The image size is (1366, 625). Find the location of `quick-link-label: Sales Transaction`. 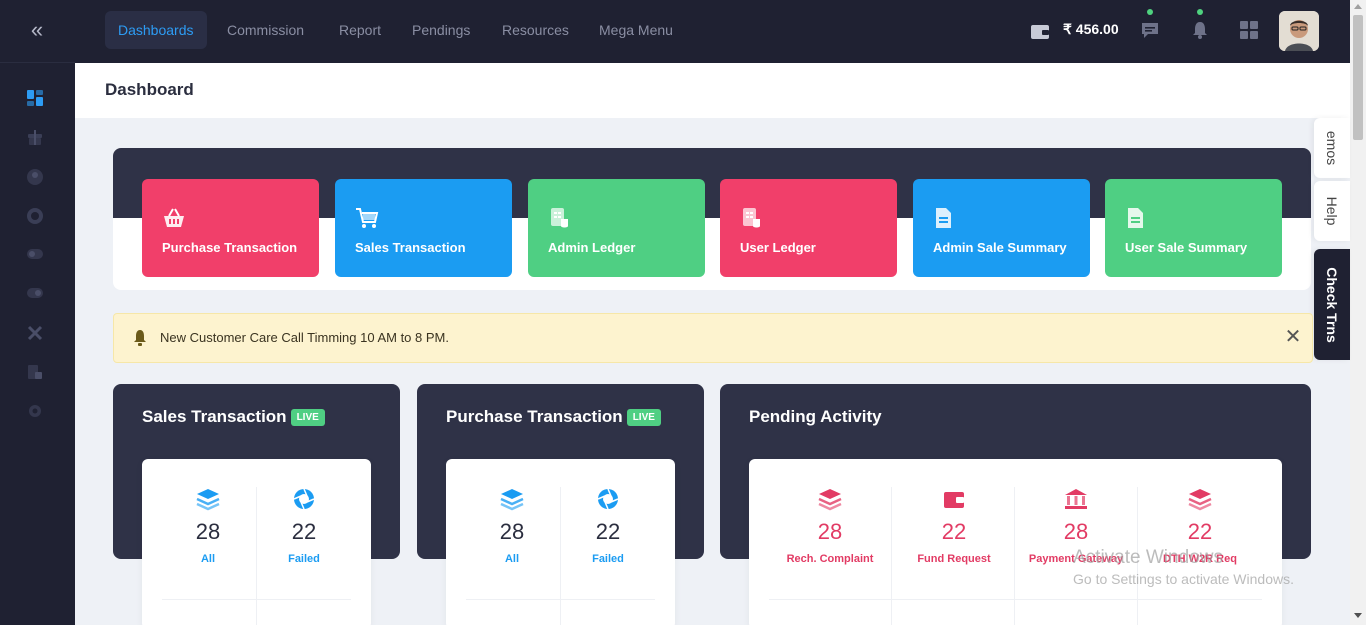

quick-link-label: Sales Transaction is located at coordinates (410, 247).